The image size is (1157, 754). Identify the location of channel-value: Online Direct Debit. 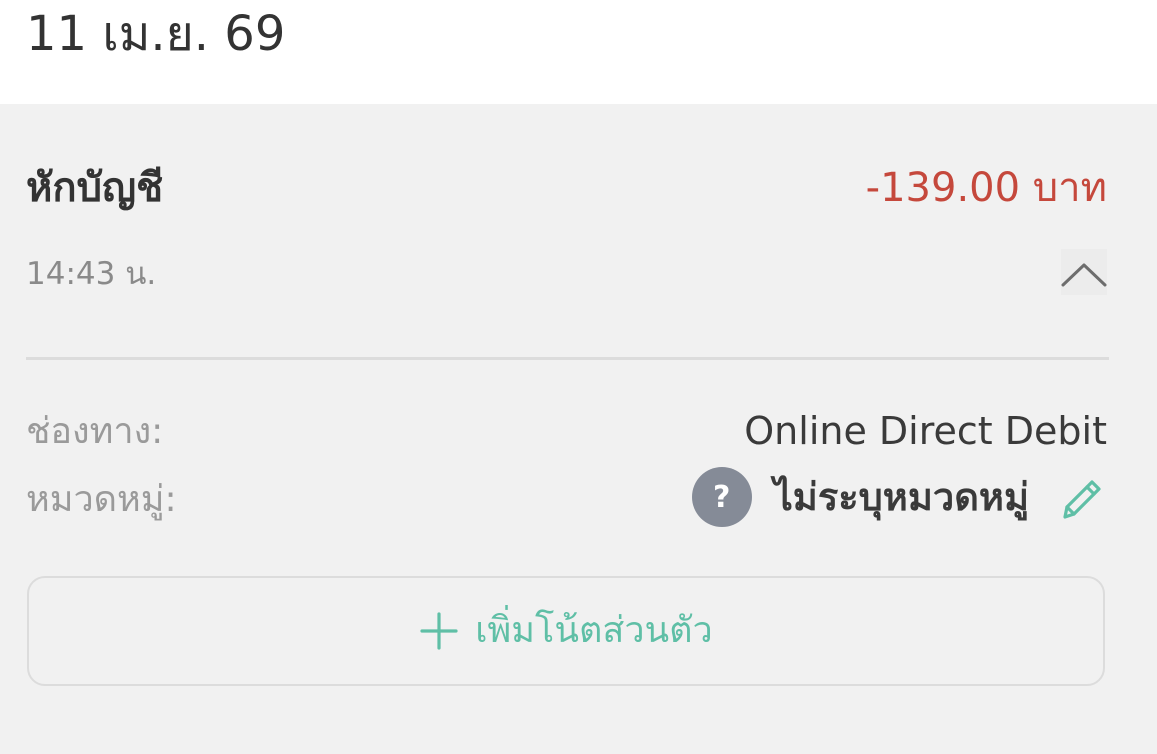
(925, 431).